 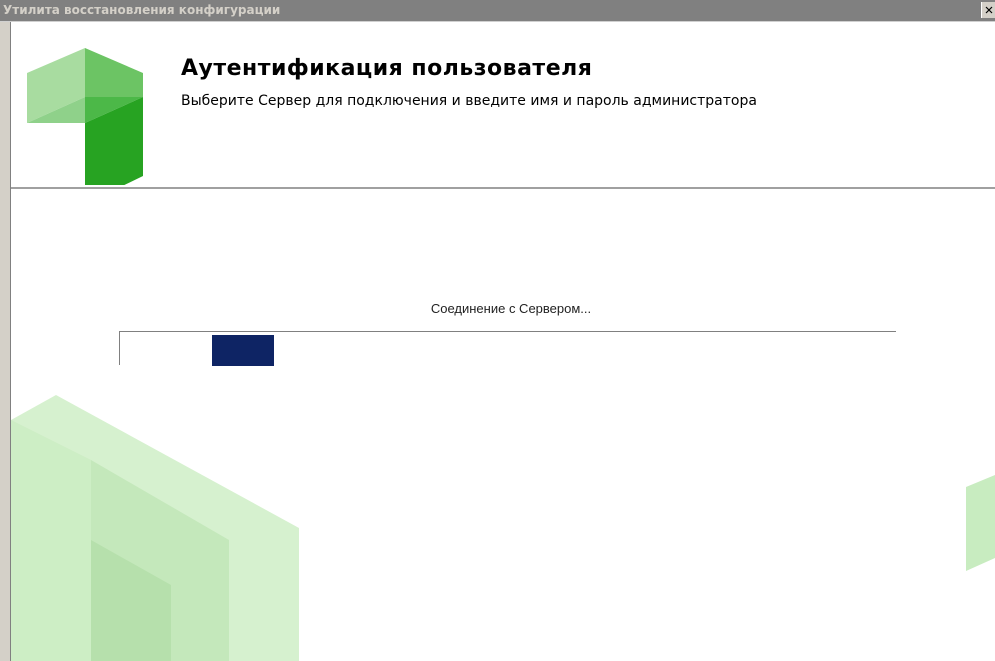 What do you see at coordinates (507, 348) in the screenshot?
I see `connection-progress-bar` at bounding box center [507, 348].